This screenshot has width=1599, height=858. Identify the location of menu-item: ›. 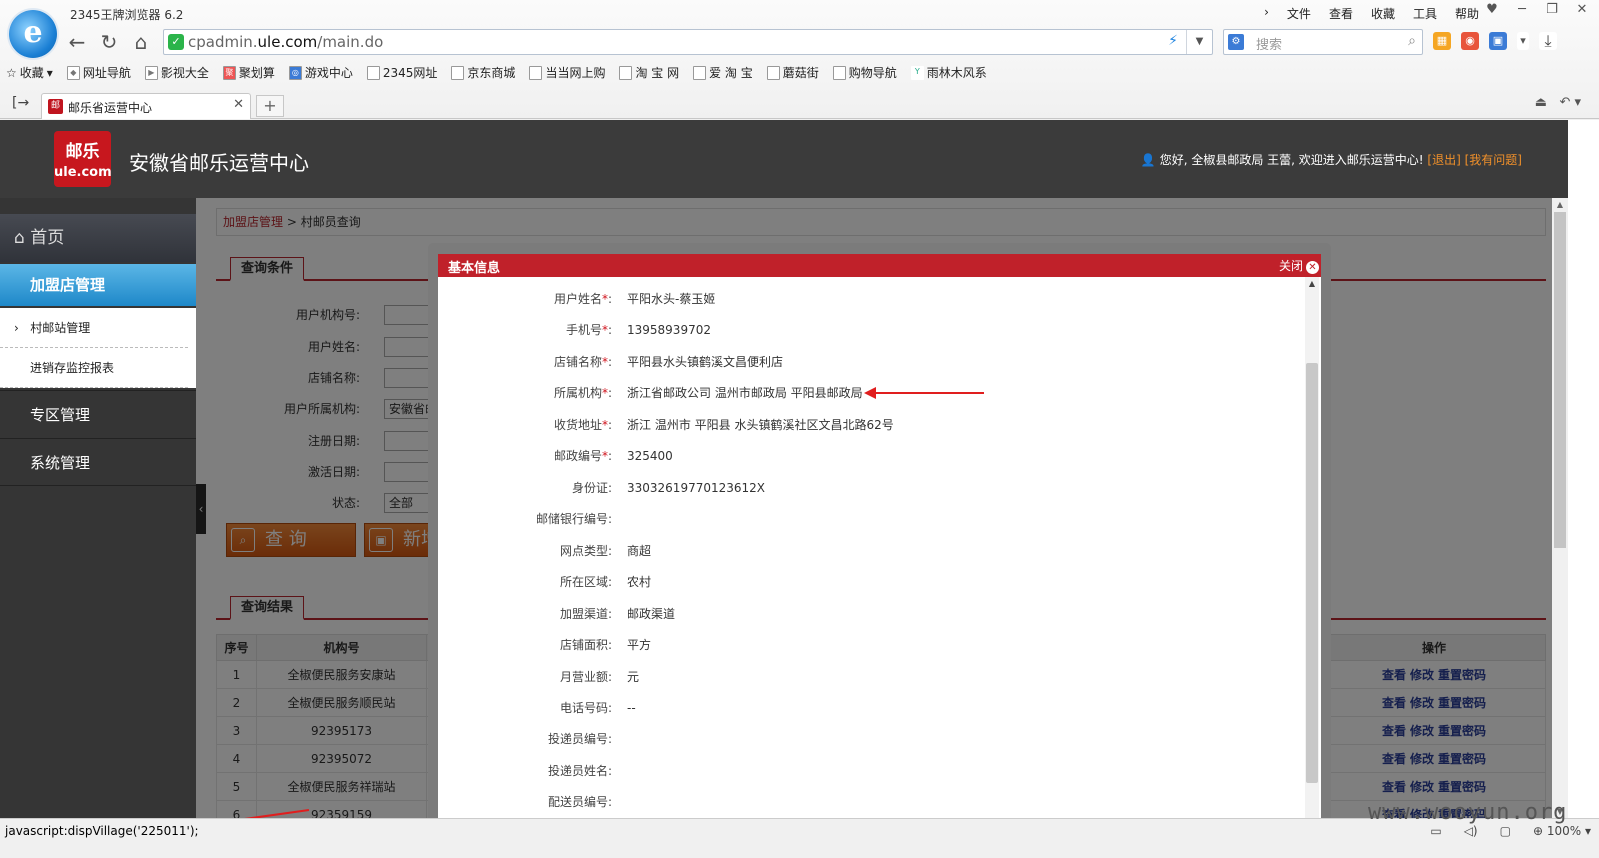
(1266, 13).